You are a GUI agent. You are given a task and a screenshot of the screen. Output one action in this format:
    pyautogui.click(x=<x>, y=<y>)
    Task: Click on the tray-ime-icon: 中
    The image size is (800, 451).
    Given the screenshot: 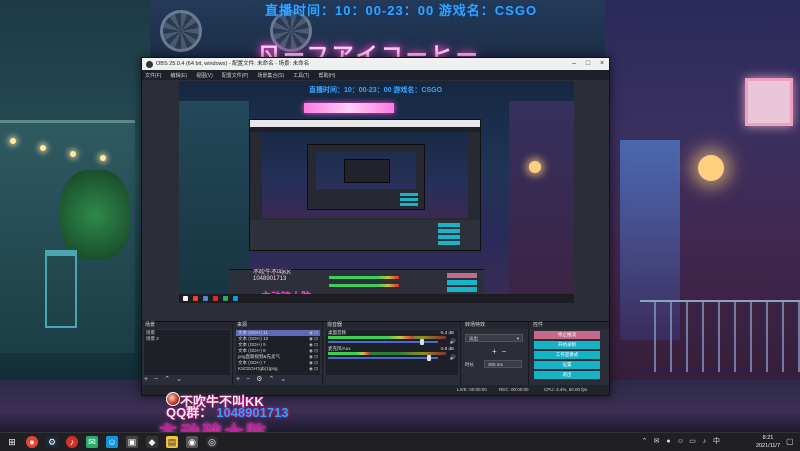 What is the action you would take?
    pyautogui.click(x=716, y=441)
    